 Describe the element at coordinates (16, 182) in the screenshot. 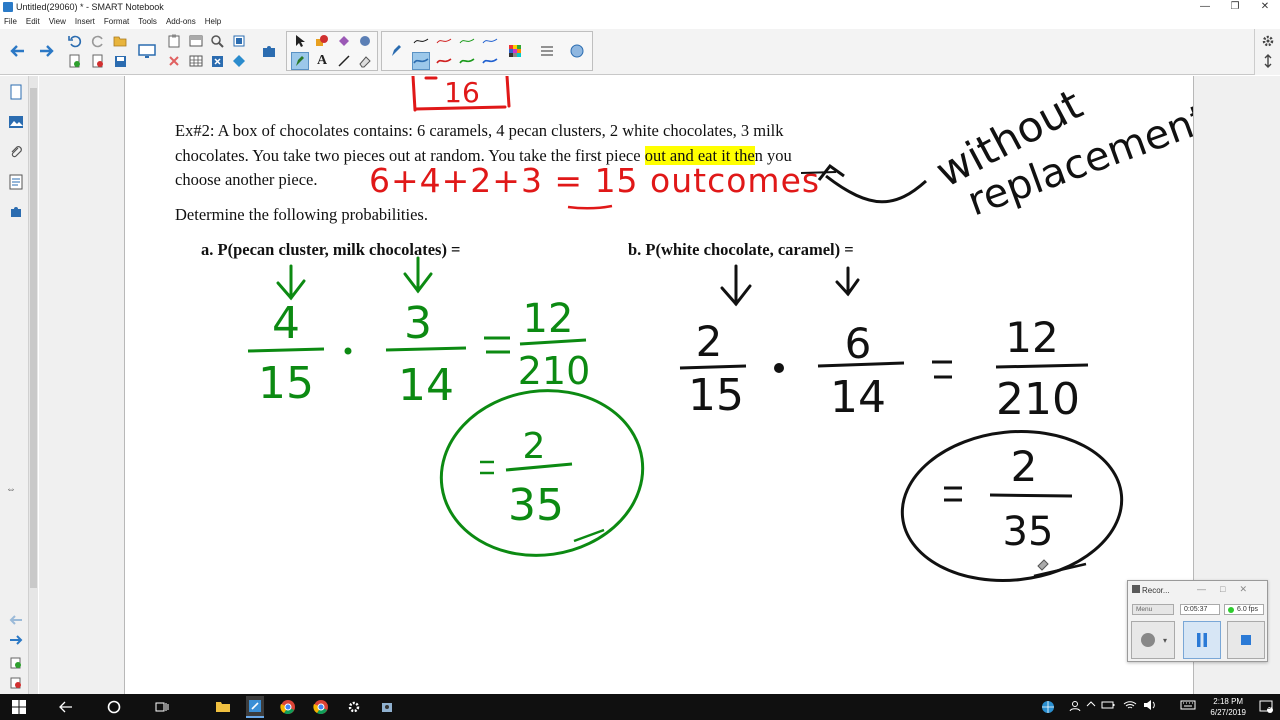

I see `properties-icon` at that location.